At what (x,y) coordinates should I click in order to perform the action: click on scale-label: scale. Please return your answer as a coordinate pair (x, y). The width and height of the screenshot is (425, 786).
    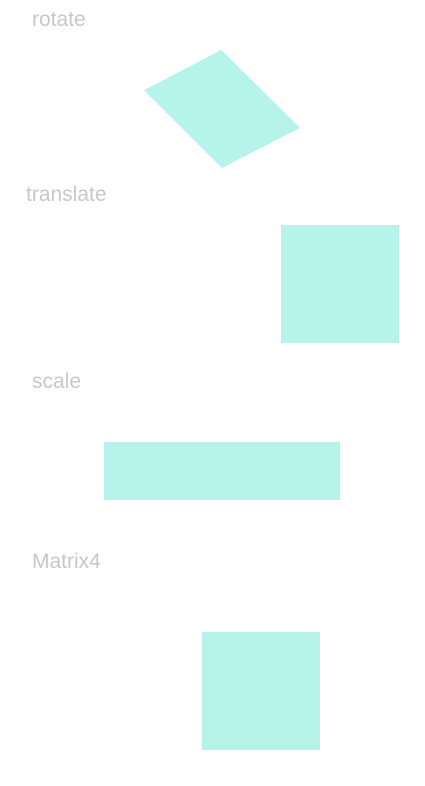
    Looking at the image, I should click on (57, 381).